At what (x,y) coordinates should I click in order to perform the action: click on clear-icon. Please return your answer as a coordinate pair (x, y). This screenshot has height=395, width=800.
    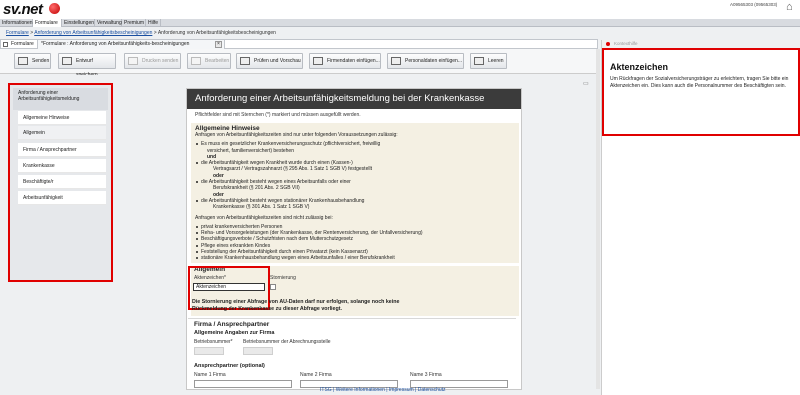
    Looking at the image, I should click on (479, 61).